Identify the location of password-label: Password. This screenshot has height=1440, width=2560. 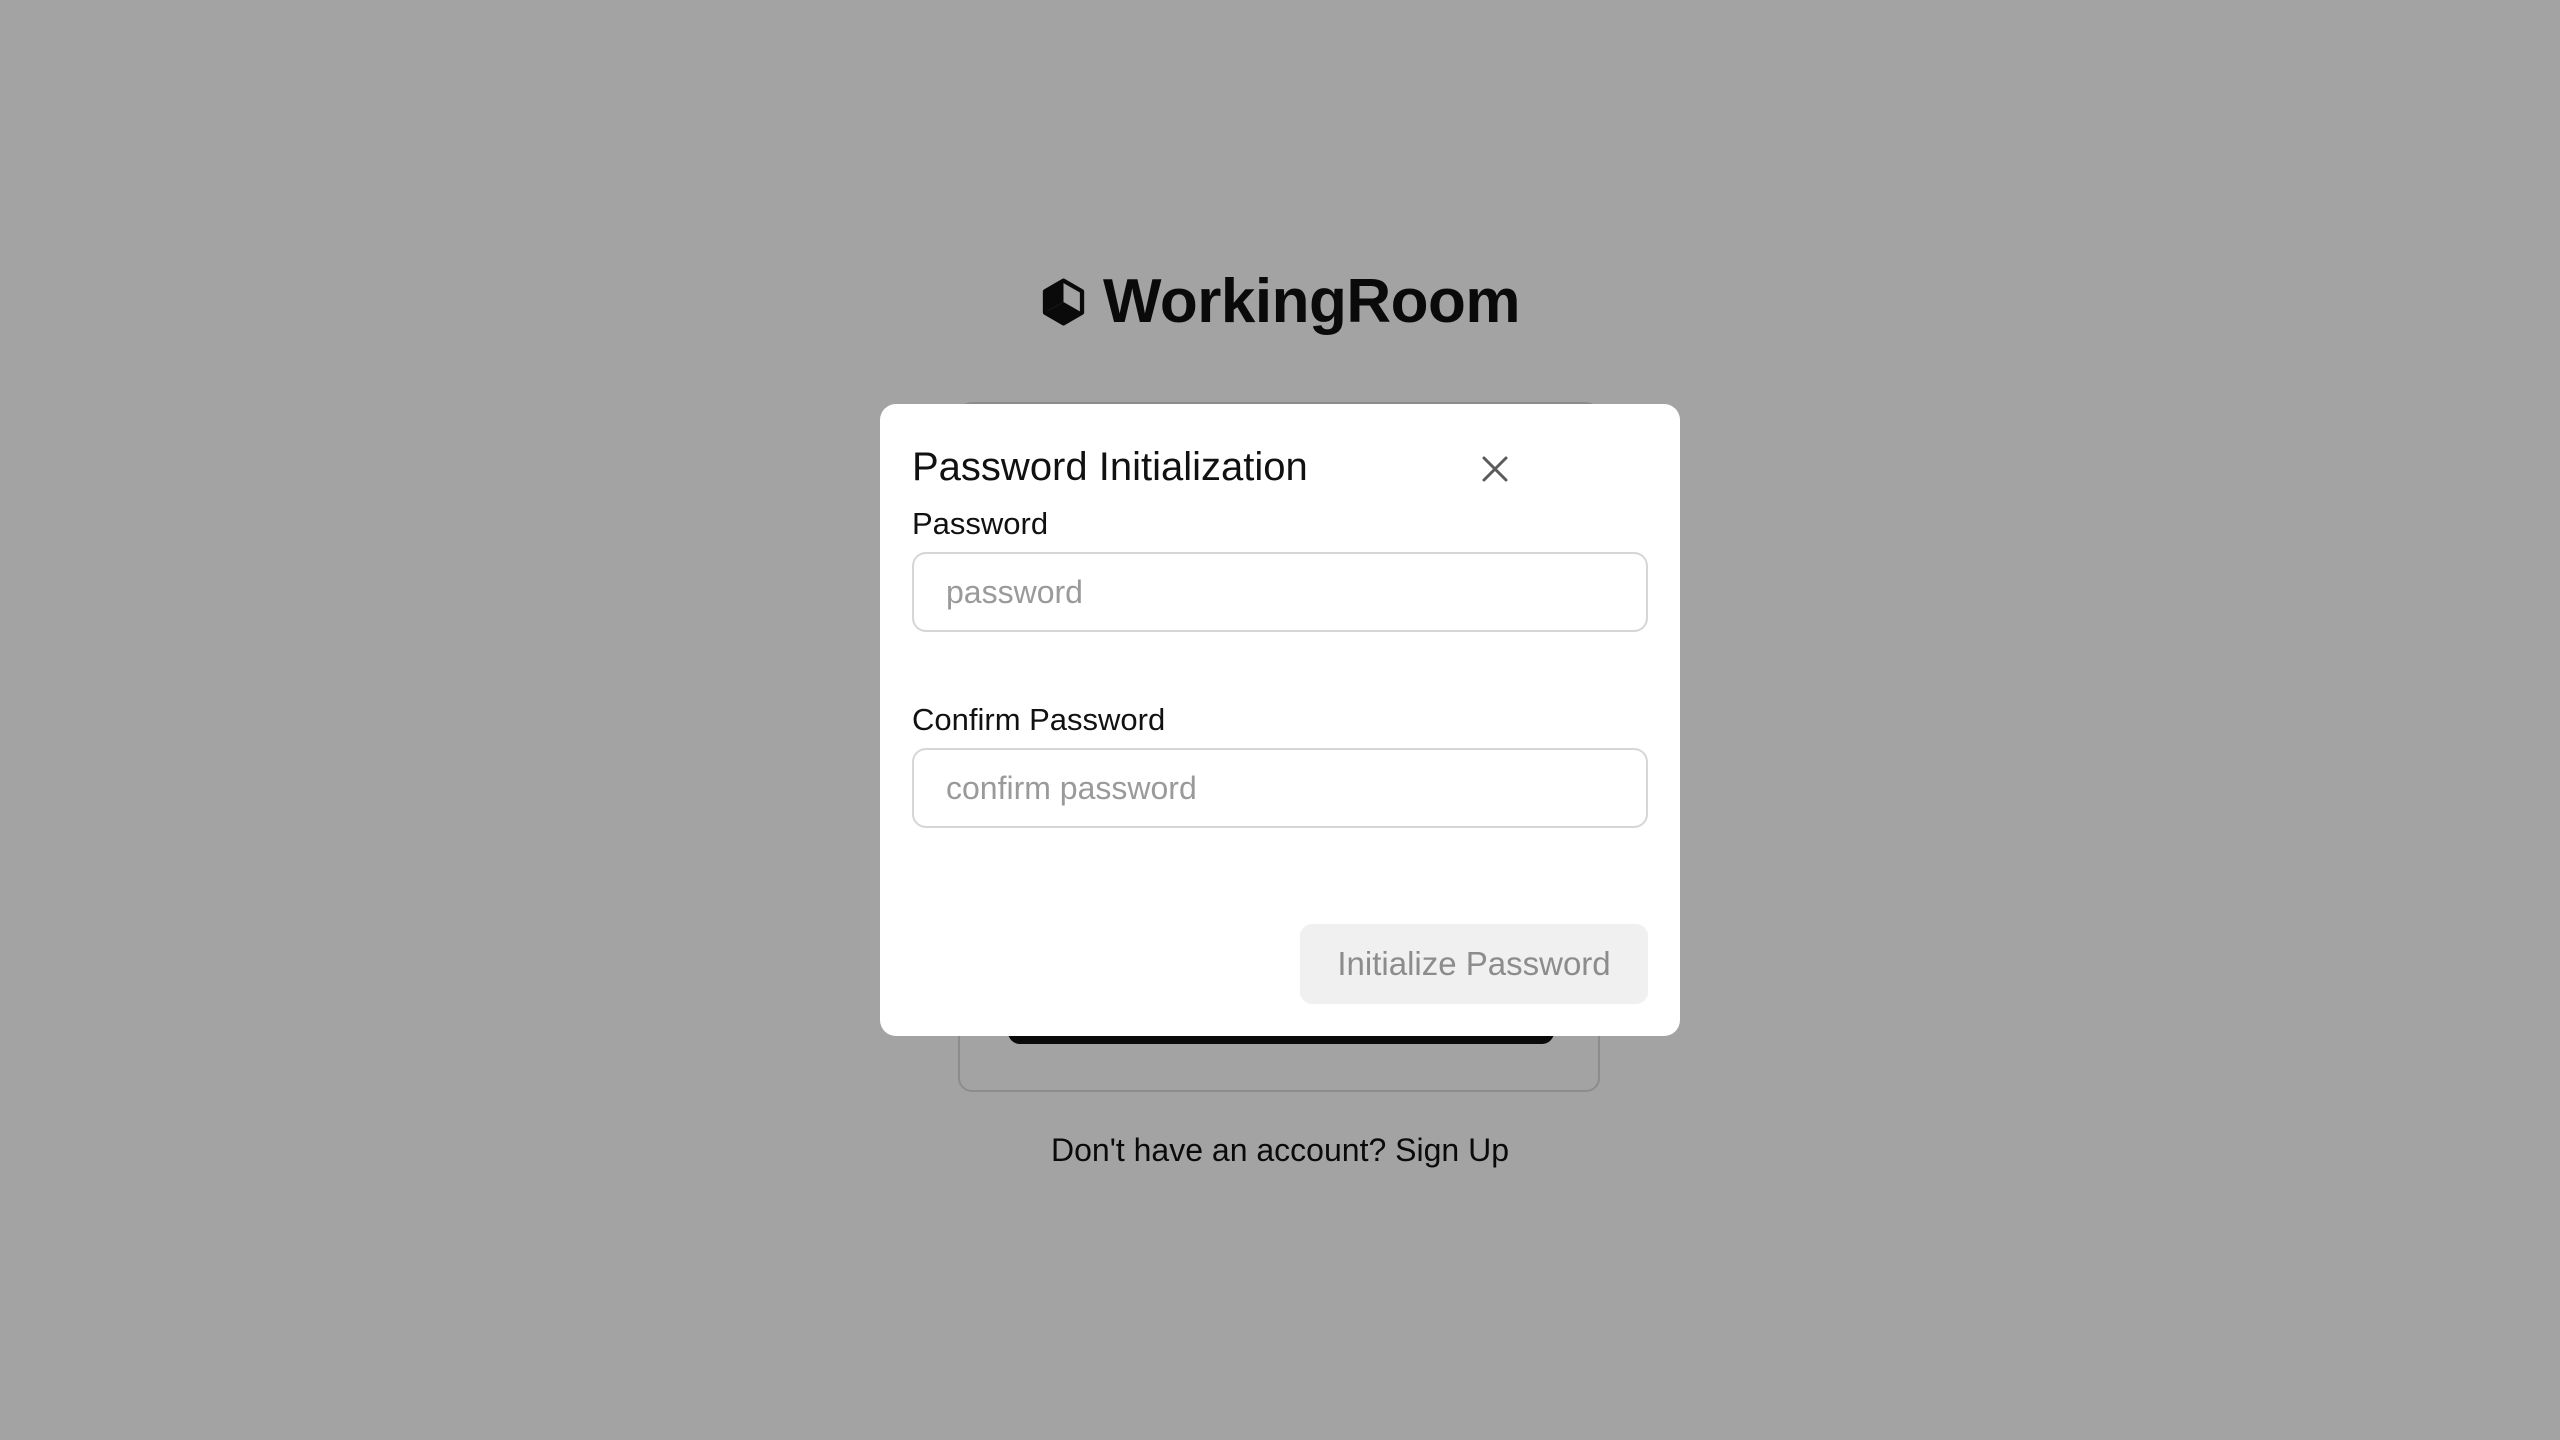
(980, 523).